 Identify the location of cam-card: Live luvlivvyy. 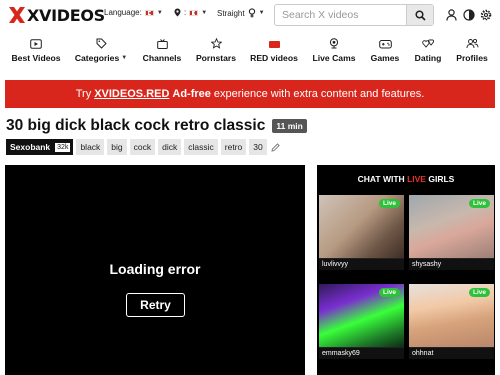
(361, 232).